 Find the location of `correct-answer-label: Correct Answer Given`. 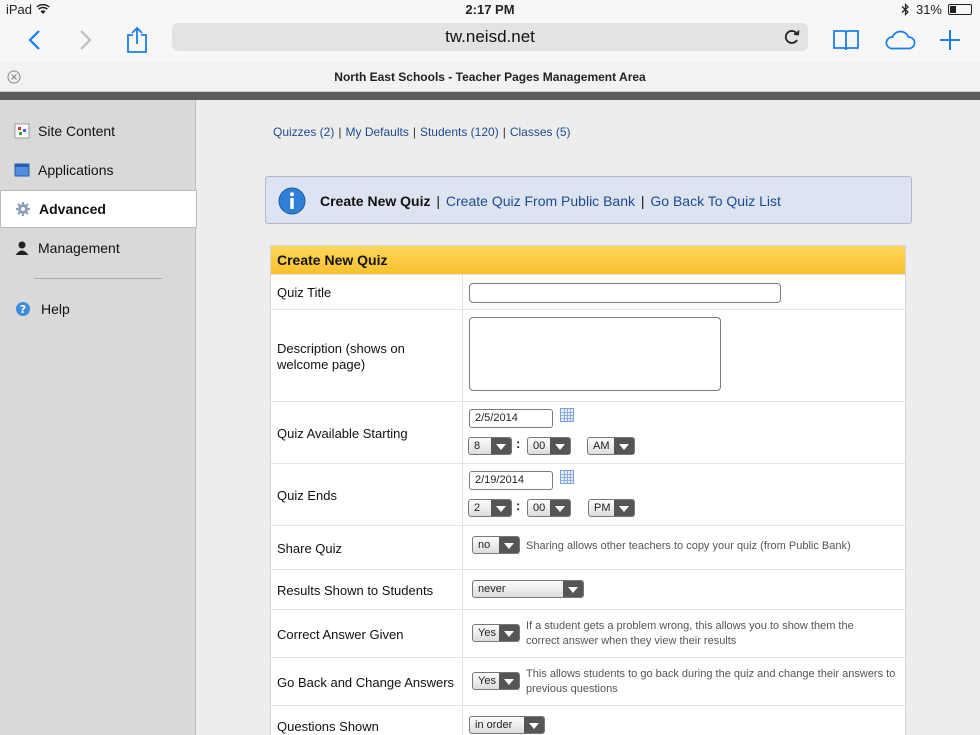

correct-answer-label: Correct Answer Given is located at coordinates (340, 634).